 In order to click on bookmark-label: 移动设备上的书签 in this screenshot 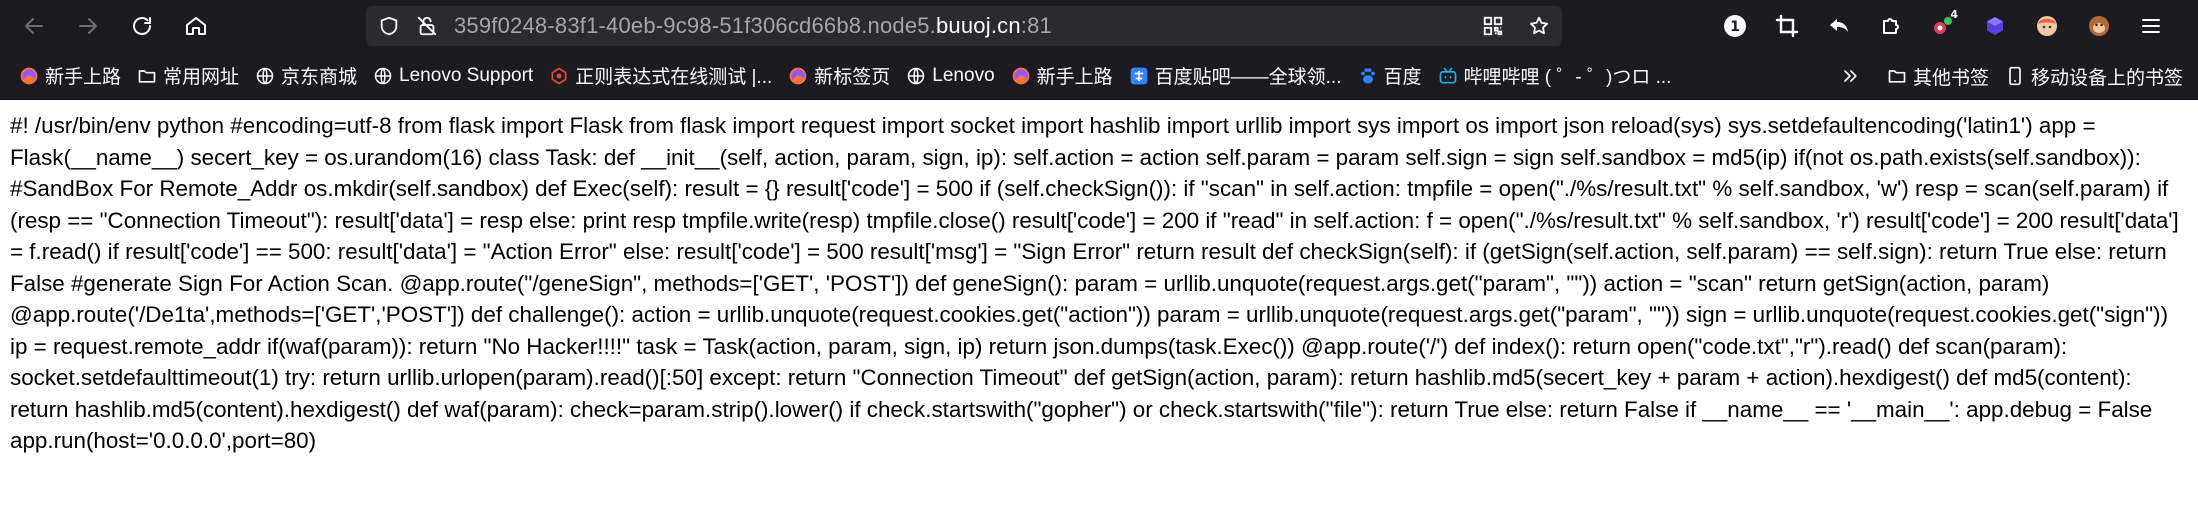, I will do `click(2106, 78)`.